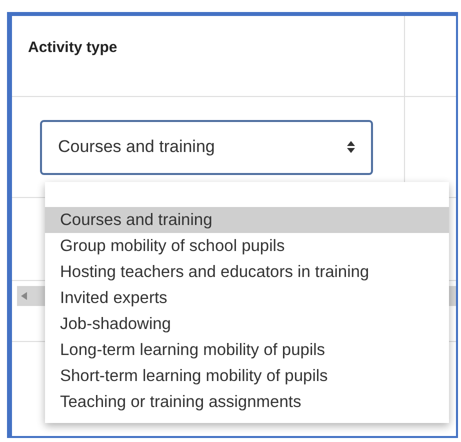 The width and height of the screenshot is (461, 442). Describe the element at coordinates (73, 47) in the screenshot. I see `column-header: Activity type` at that location.